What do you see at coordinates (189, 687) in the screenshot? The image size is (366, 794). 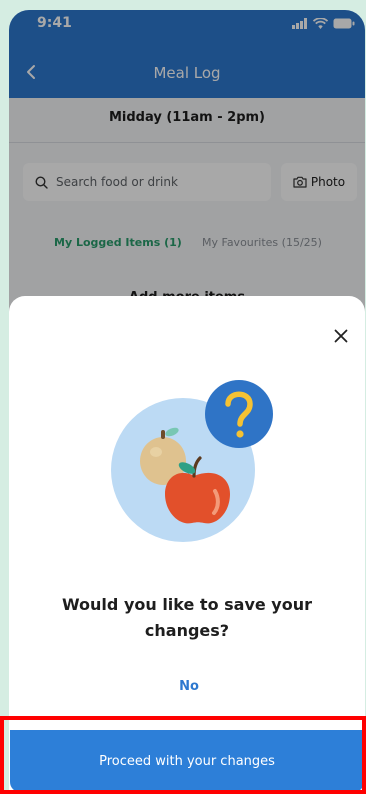 I see `no-button: No` at bounding box center [189, 687].